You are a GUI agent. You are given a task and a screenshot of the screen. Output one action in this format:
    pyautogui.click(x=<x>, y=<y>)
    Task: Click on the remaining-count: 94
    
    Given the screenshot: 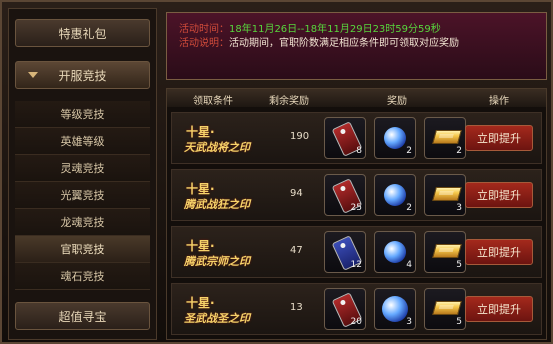 What is the action you would take?
    pyautogui.click(x=296, y=193)
    